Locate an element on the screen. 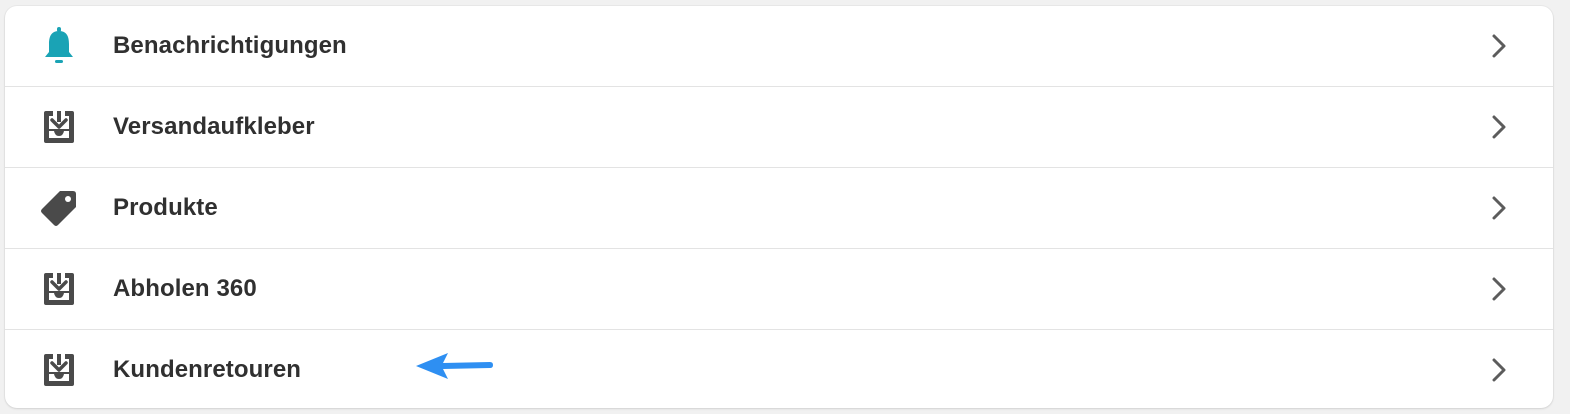 The width and height of the screenshot is (1570, 414). settings-item-label: Versandaufkleber is located at coordinates (214, 126).